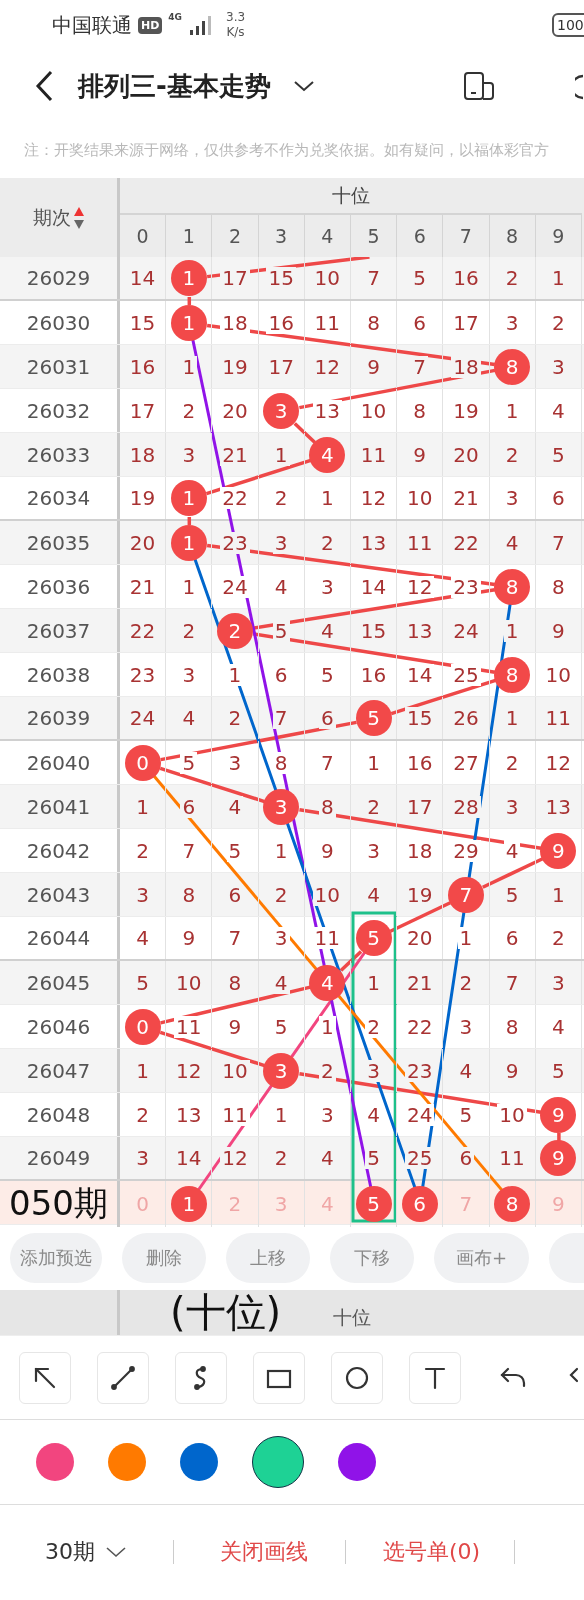 This screenshot has width=584, height=1600. Describe the element at coordinates (92, 25) in the screenshot. I see `carrier-name: 中国联通` at that location.